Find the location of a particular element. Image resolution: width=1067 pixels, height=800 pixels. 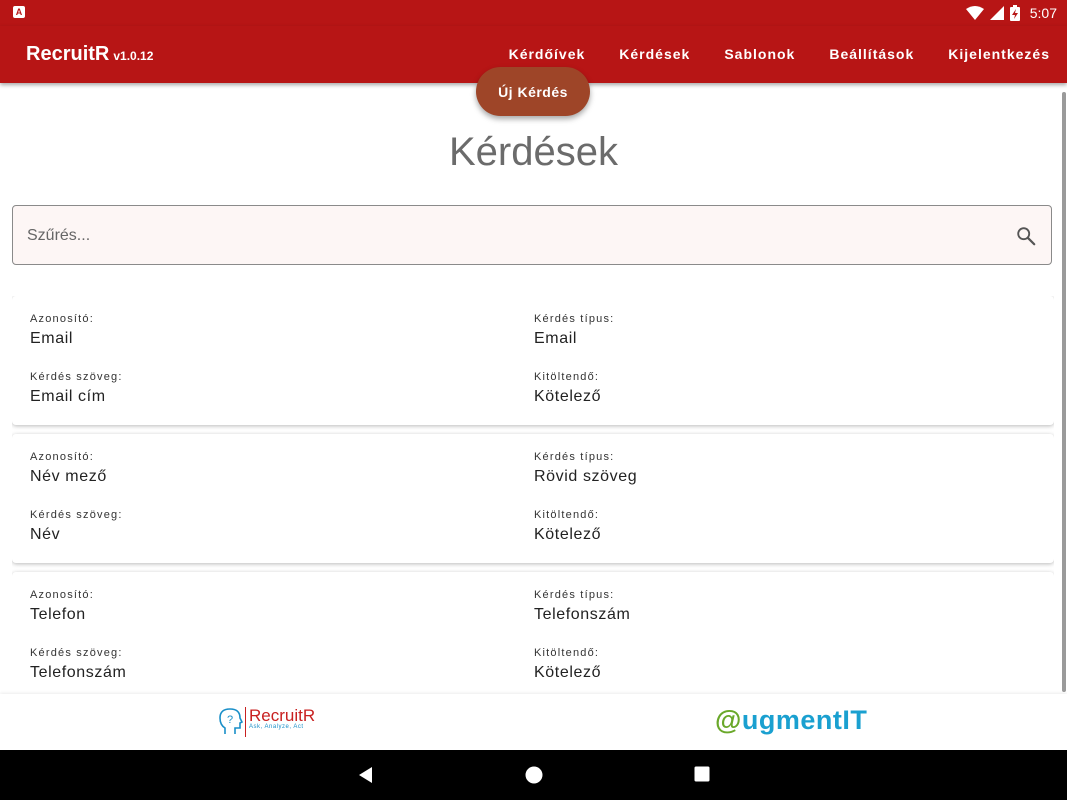

question-type-field: Kérdés típus: Telefonszám is located at coordinates (582, 606).